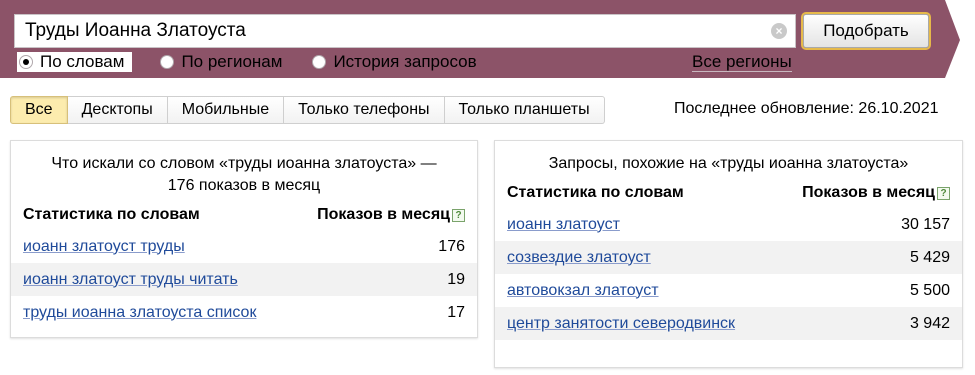 The width and height of the screenshot is (975, 375). I want to click on tab-phones: Только телефоны, so click(364, 110).